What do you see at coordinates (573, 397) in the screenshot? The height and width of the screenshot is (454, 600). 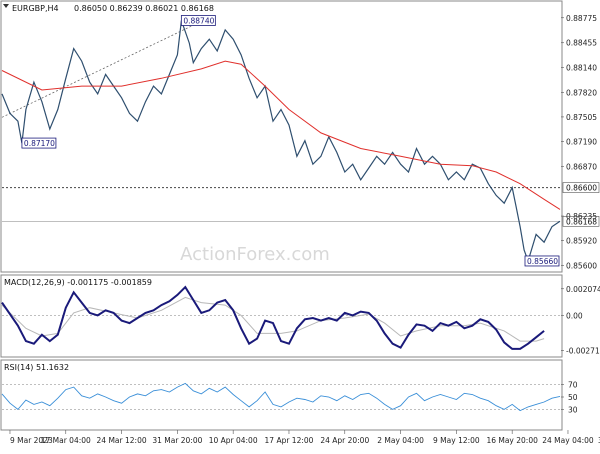 I see `rsi-y-tick-label: 50` at bounding box center [573, 397].